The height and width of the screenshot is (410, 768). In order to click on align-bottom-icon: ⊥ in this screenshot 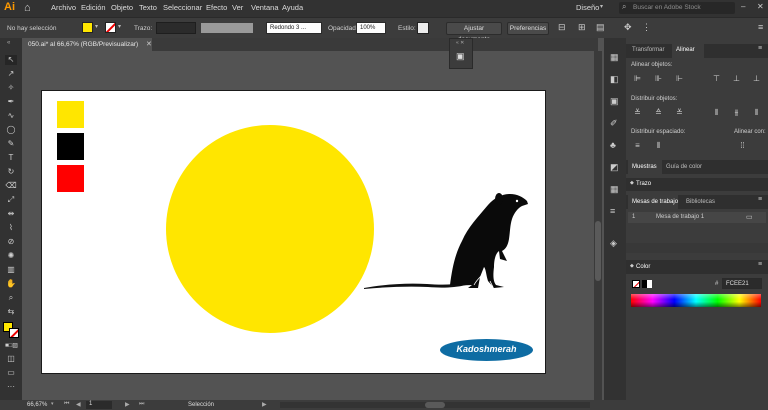, I will do `click(756, 78)`.